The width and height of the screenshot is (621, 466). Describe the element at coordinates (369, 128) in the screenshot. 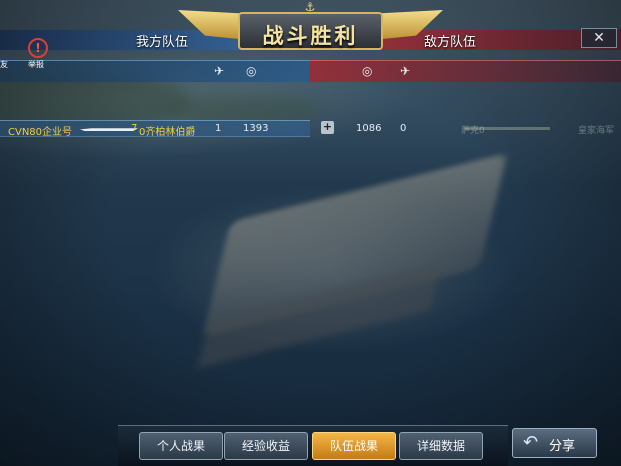

I see `enemy-score: 1086` at that location.